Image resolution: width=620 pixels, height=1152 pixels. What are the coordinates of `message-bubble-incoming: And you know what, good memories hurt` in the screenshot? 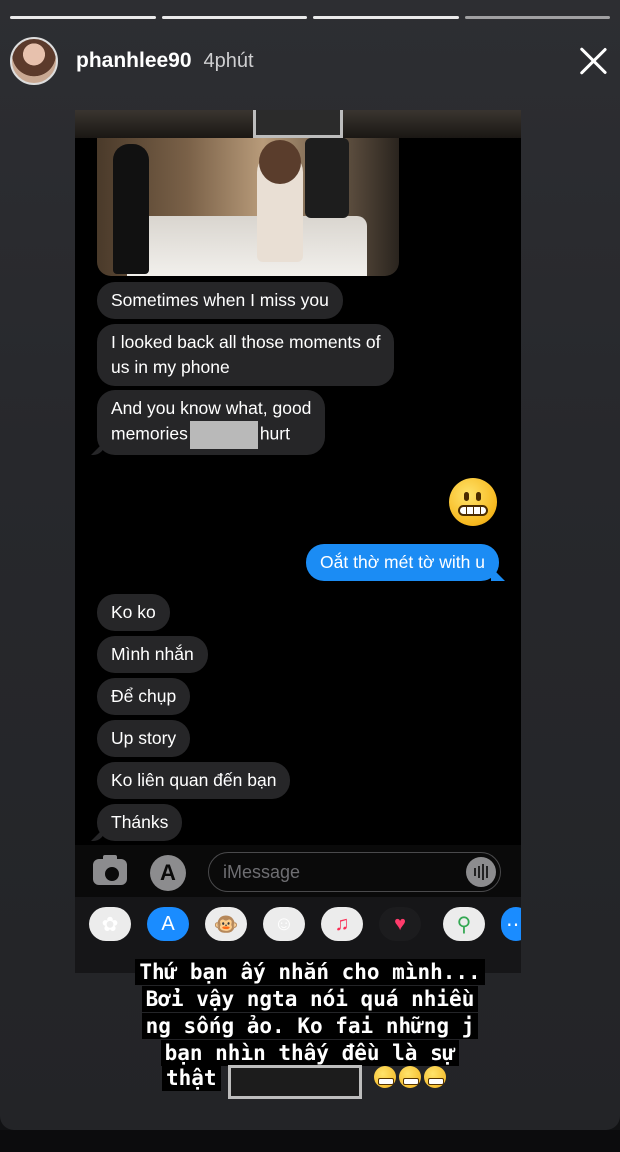 It's located at (211, 422).